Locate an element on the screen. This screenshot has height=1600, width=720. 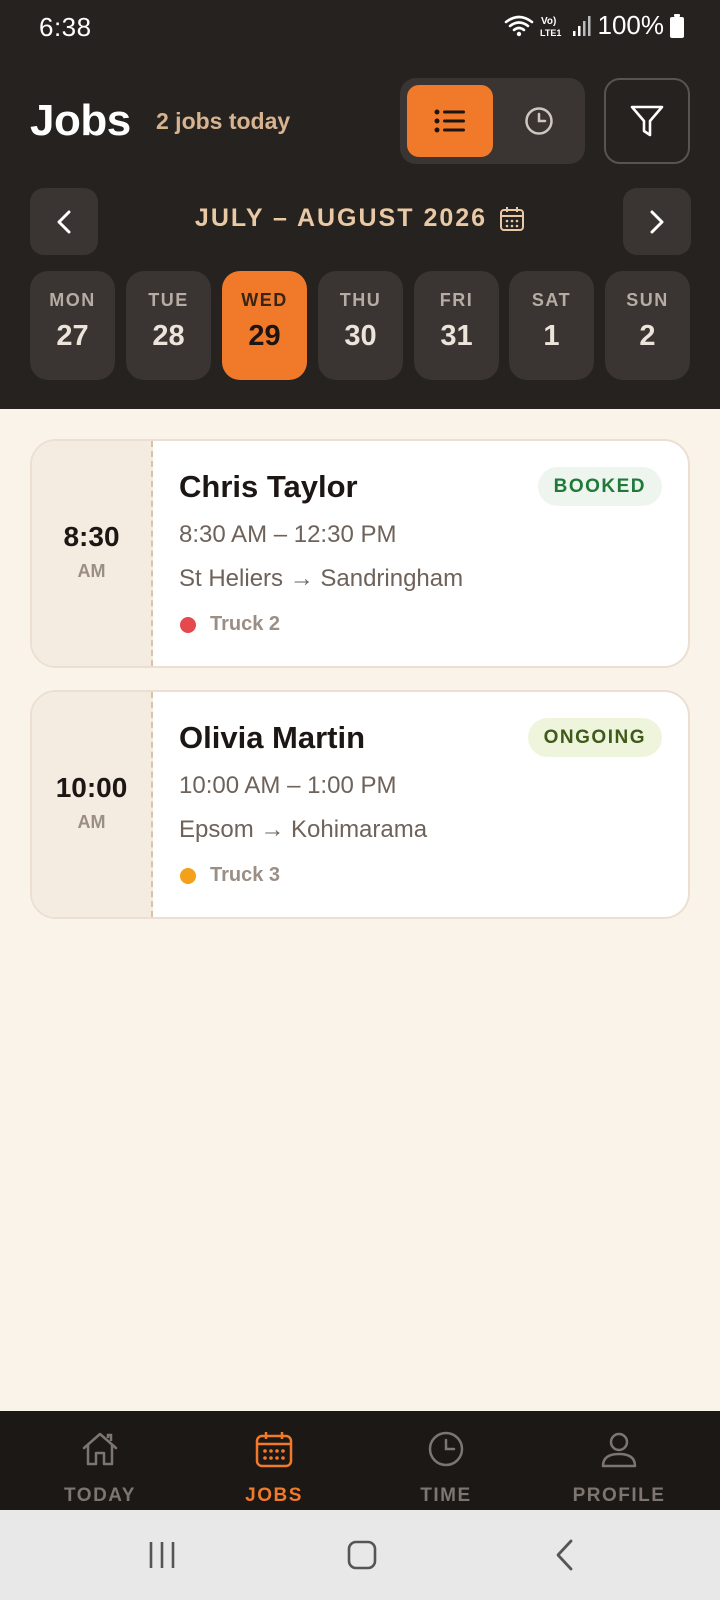
prev-week-button is located at coordinates (64, 221).